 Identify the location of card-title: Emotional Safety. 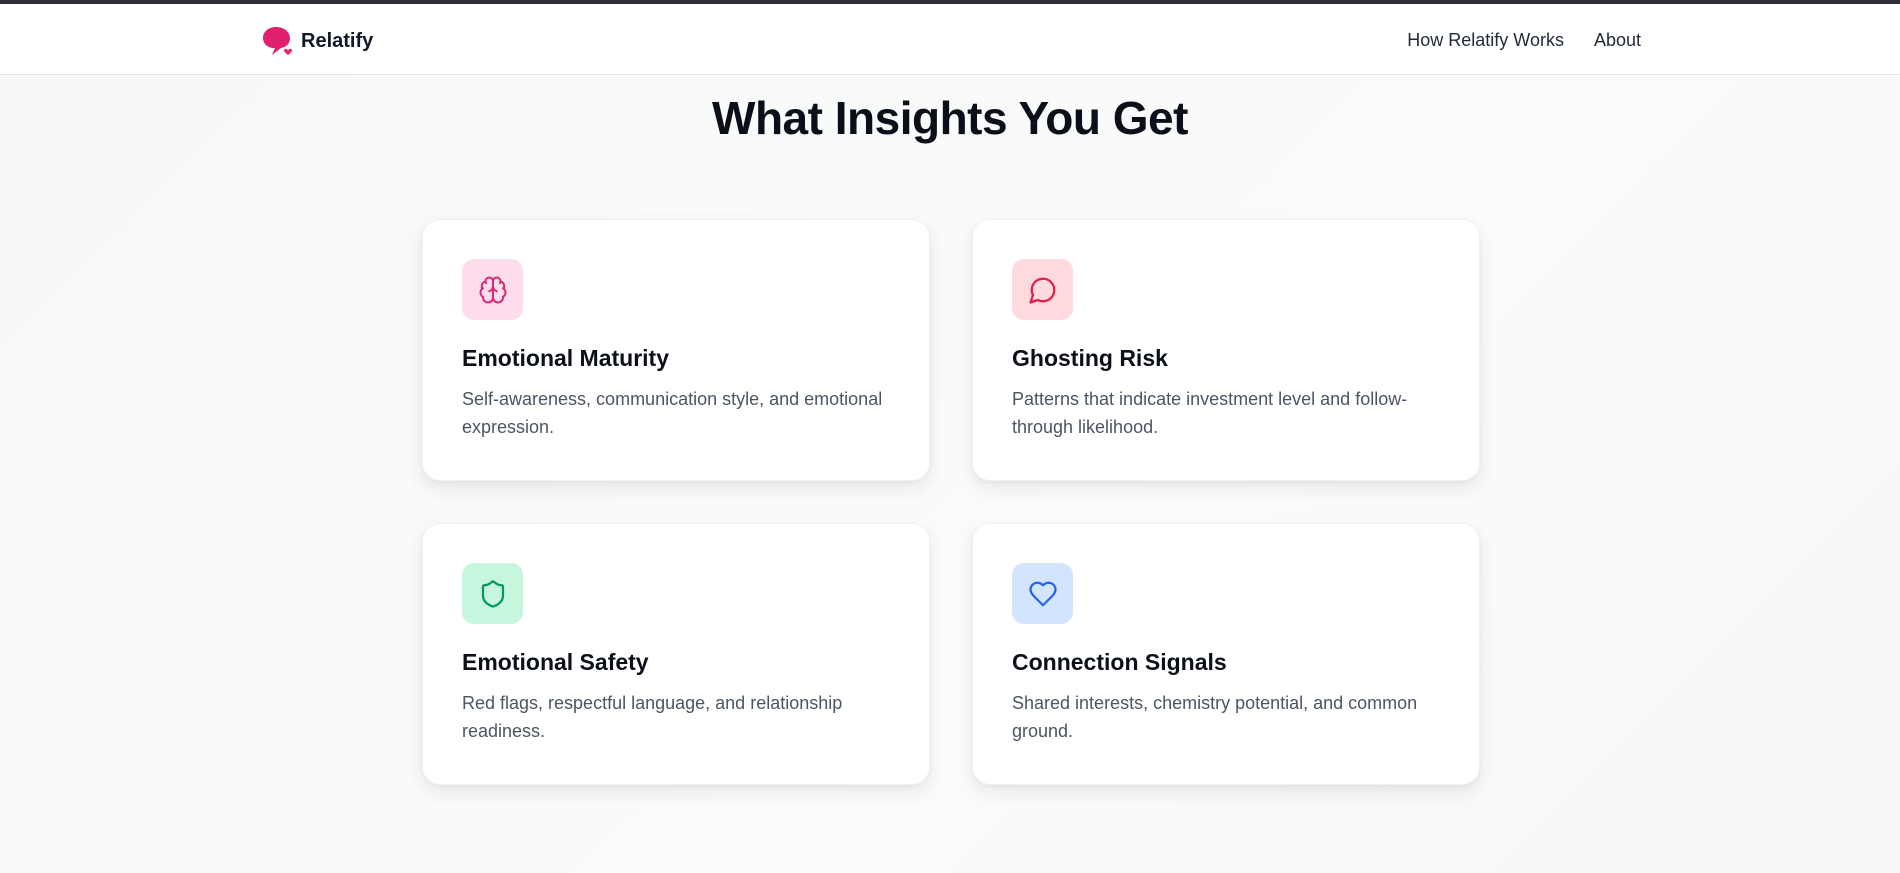
(555, 662).